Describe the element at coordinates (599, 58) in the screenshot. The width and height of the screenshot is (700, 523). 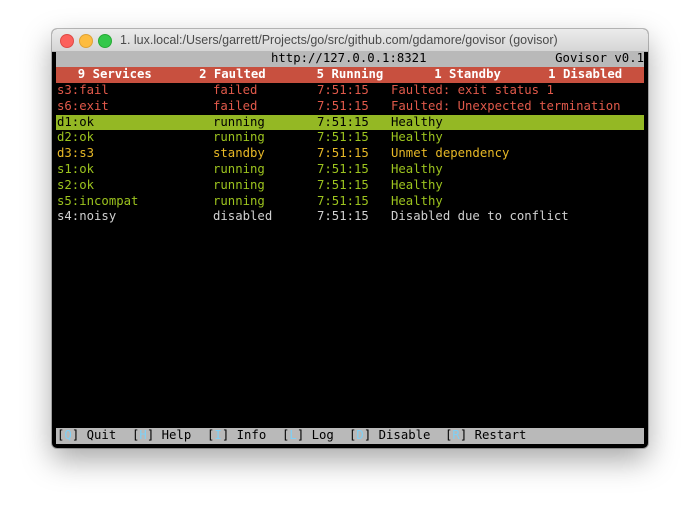
I see `version: Govisor v0.1` at that location.